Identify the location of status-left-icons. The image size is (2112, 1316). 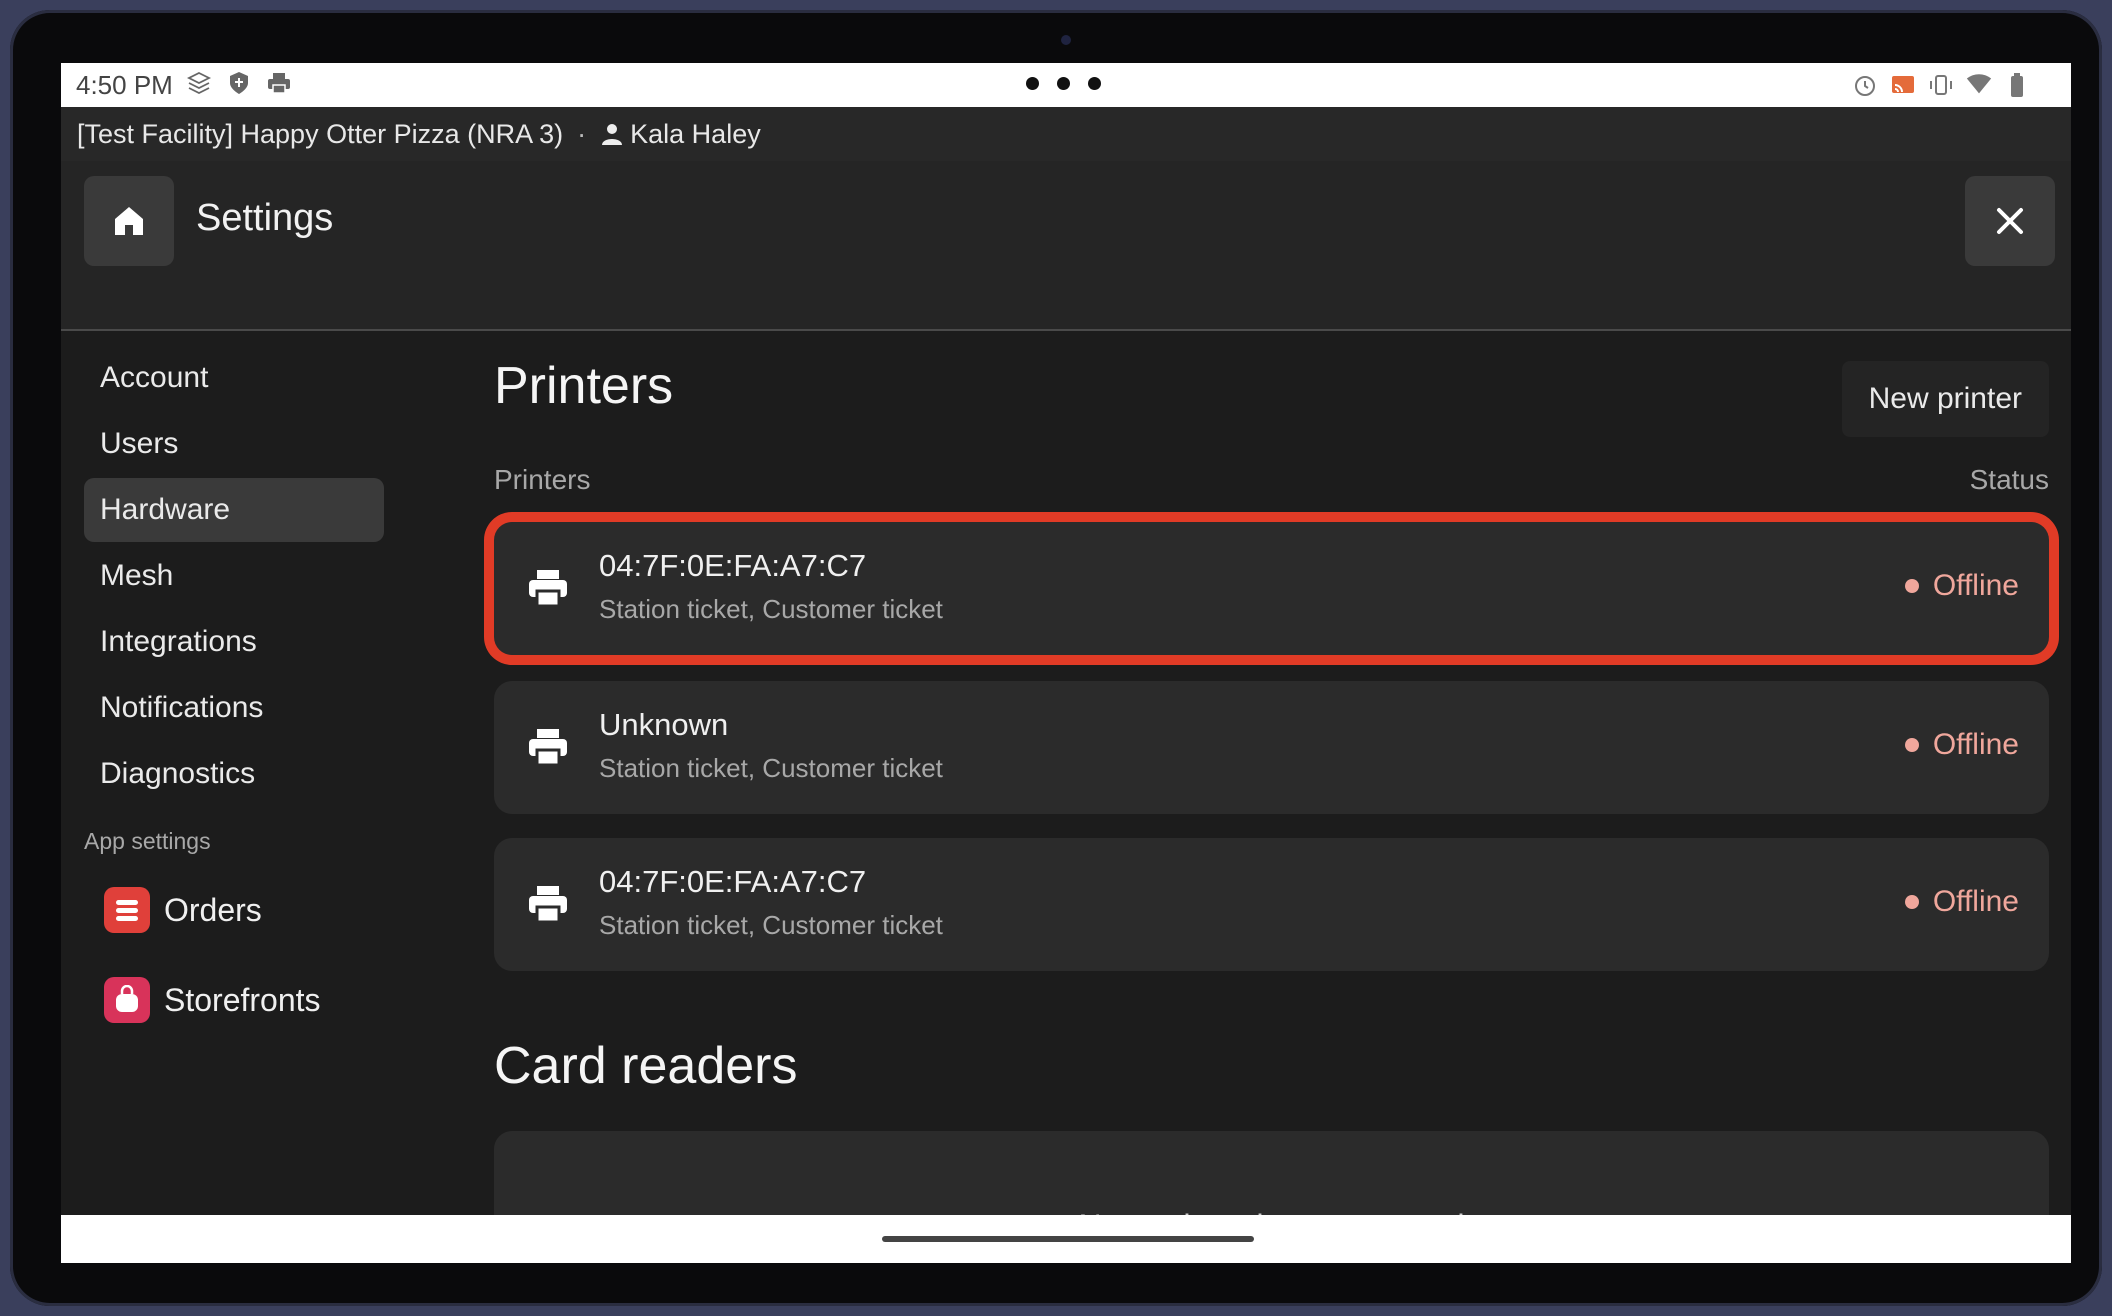
(239, 83).